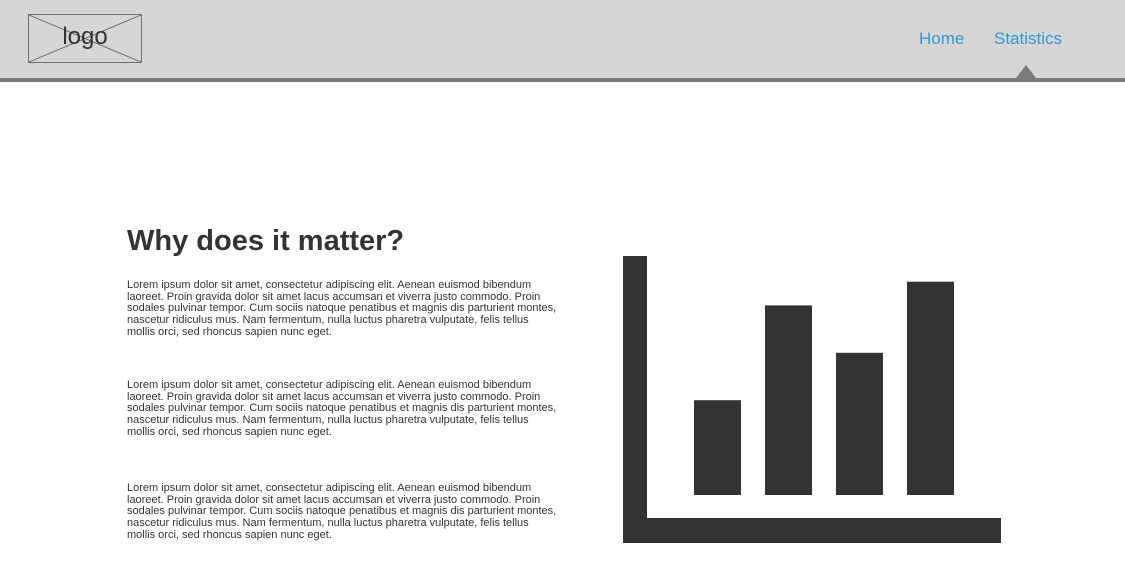  I want to click on chart-x-axis, so click(812, 530).